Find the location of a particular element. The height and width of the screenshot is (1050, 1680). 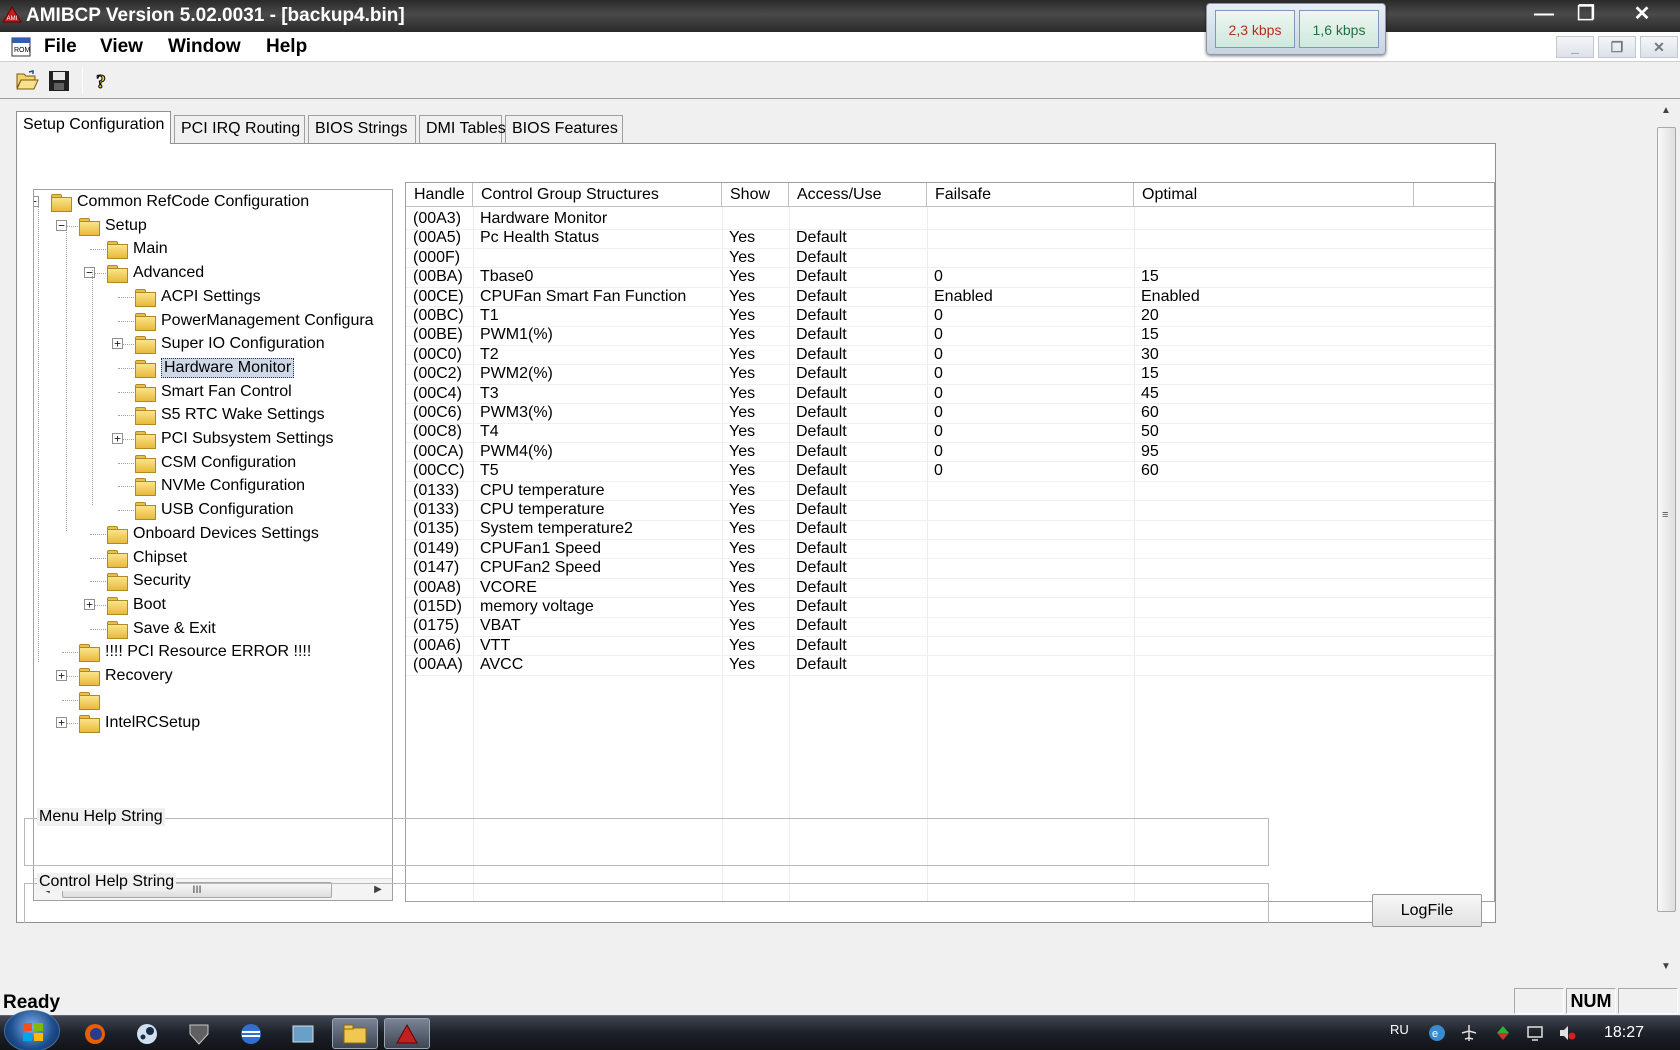

table-row: (0149) CPUFan1 Speed Yes Default is located at coordinates (950, 549).